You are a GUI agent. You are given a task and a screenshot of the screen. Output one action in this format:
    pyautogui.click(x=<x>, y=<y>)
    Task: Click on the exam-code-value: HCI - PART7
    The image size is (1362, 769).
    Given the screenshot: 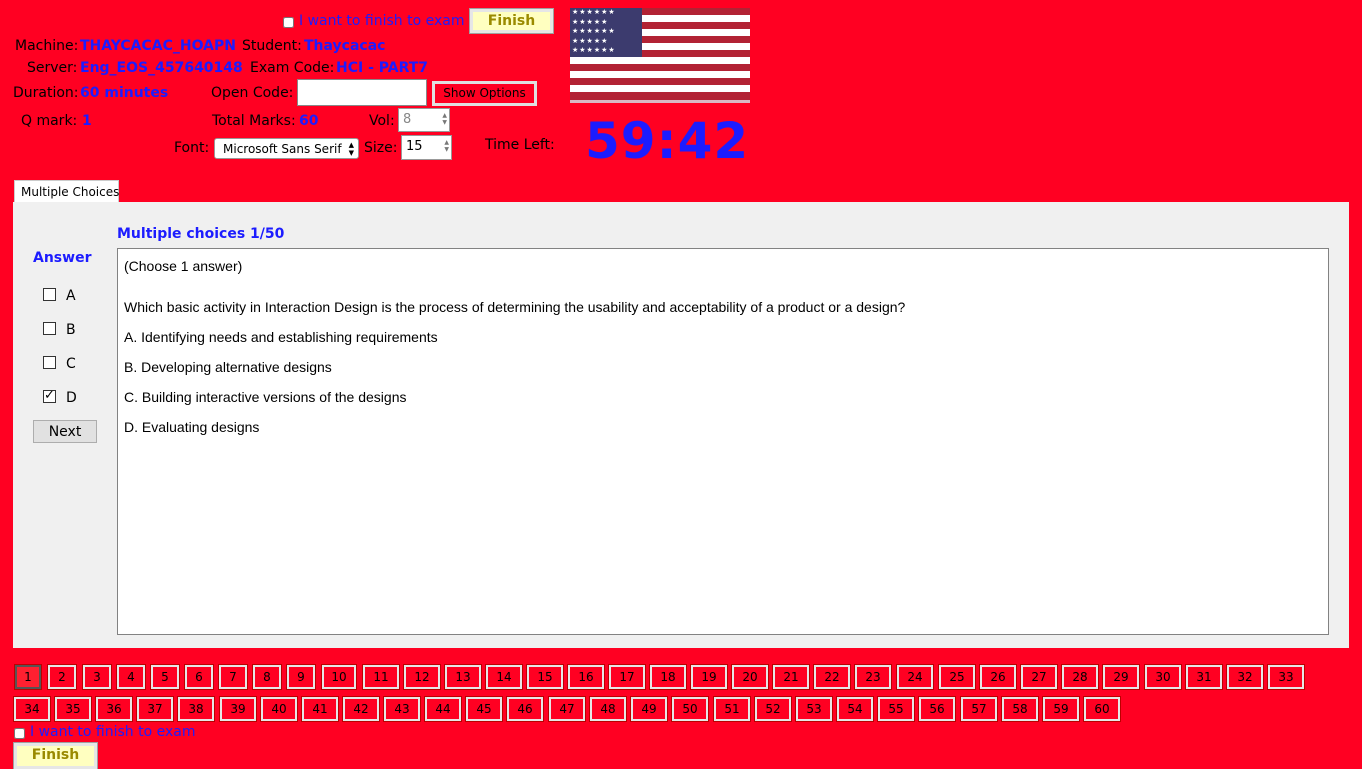 What is the action you would take?
    pyautogui.click(x=382, y=68)
    